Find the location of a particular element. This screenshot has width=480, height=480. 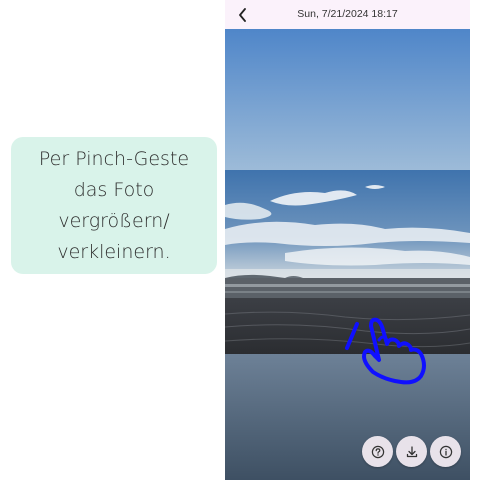

info-button is located at coordinates (445, 451).